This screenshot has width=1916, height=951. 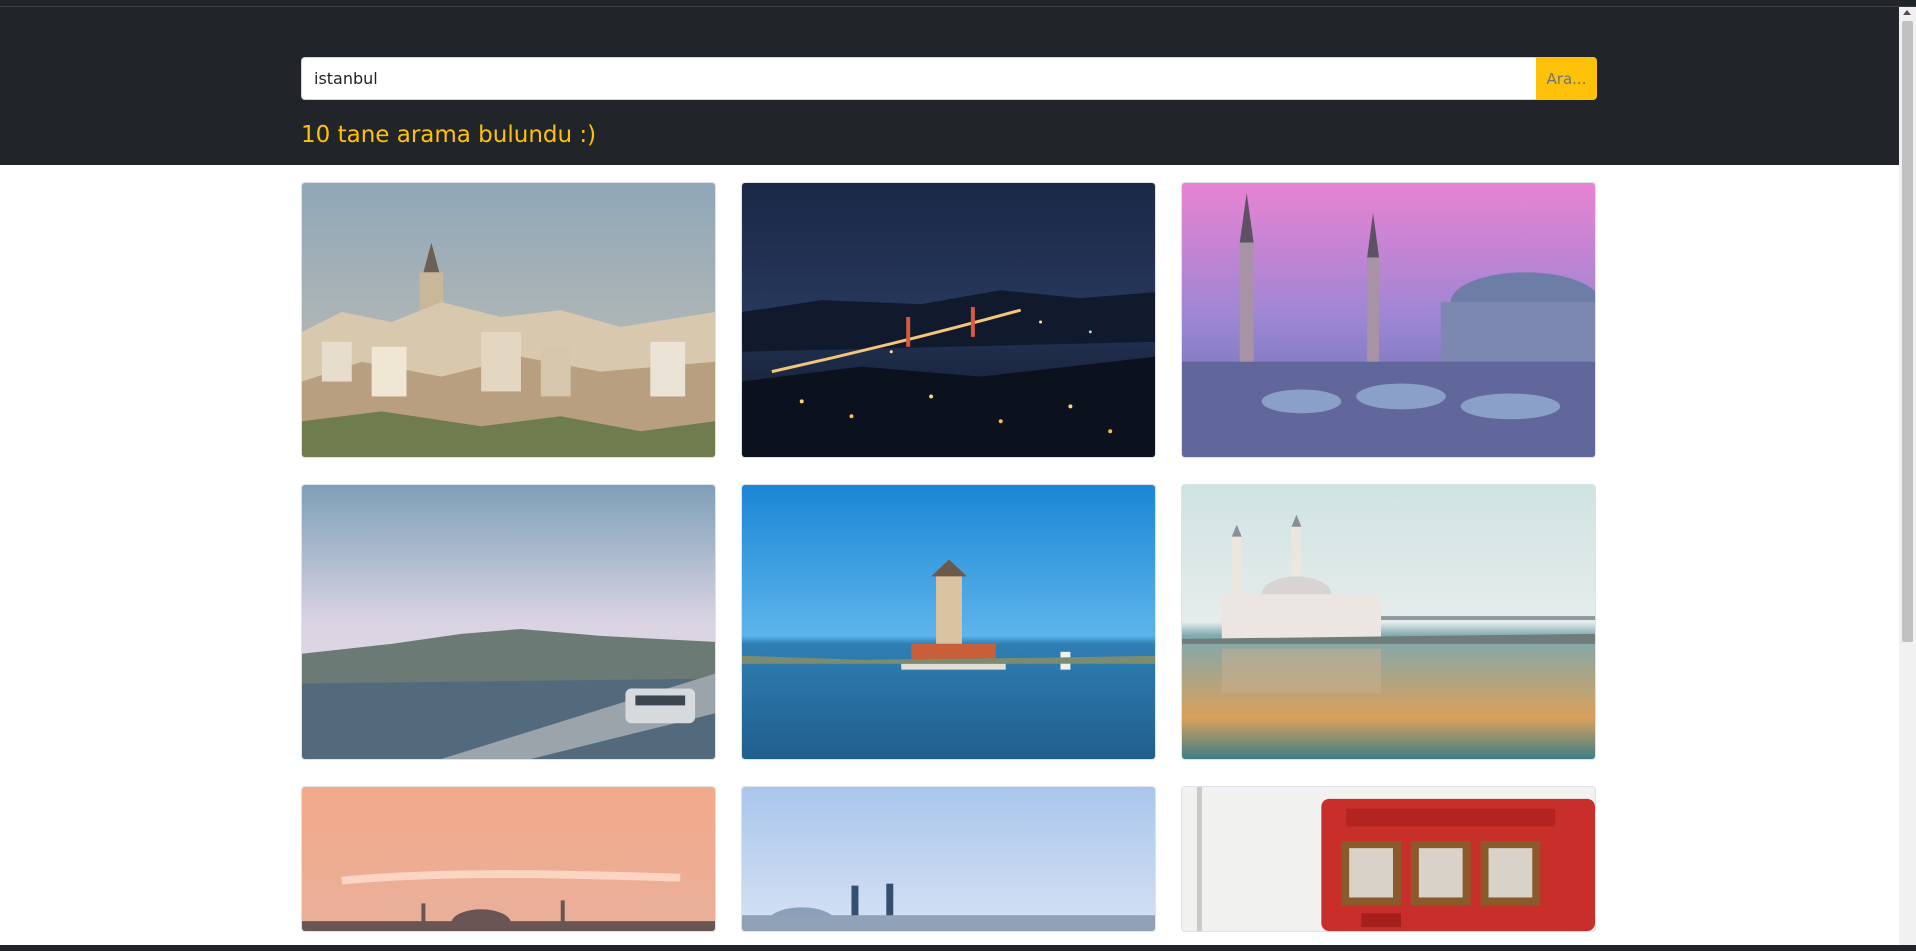 What do you see at coordinates (1907, 12) in the screenshot?
I see `scroll-up-icon` at bounding box center [1907, 12].